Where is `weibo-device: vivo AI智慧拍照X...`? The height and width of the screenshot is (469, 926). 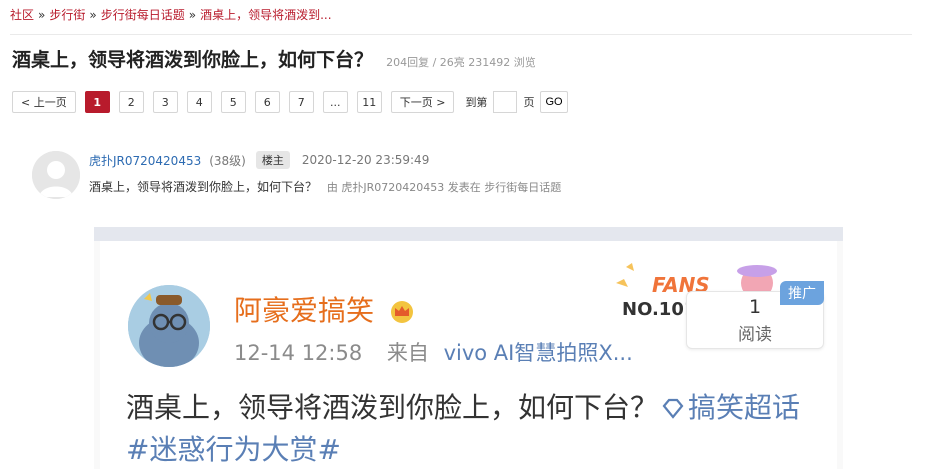
weibo-device: vivo AI智慧拍照X... is located at coordinates (538, 353).